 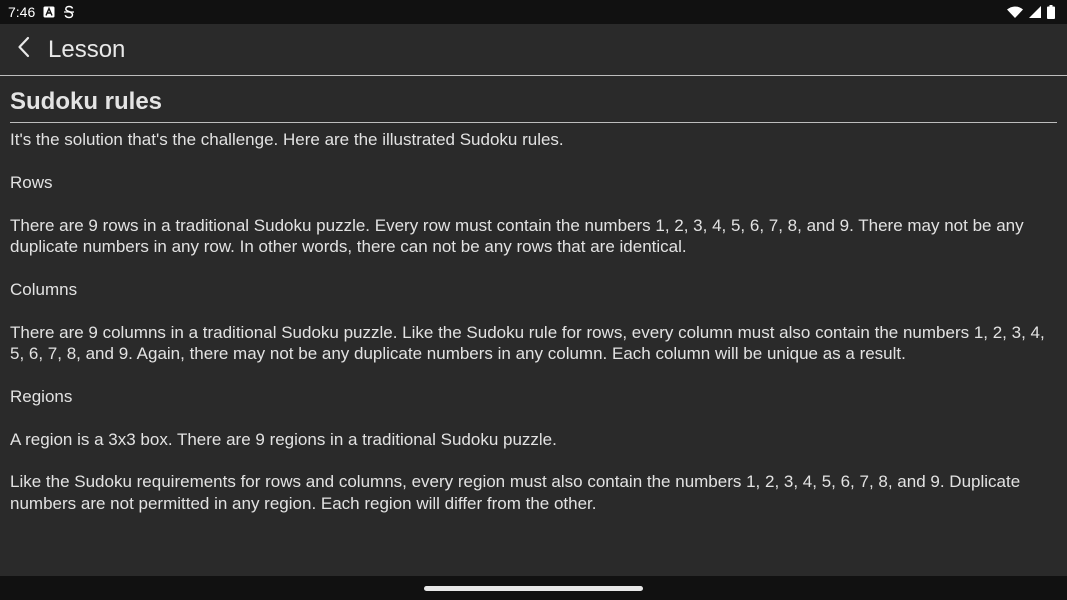 What do you see at coordinates (44, 289) in the screenshot?
I see `section-heading-columns: Columns` at bounding box center [44, 289].